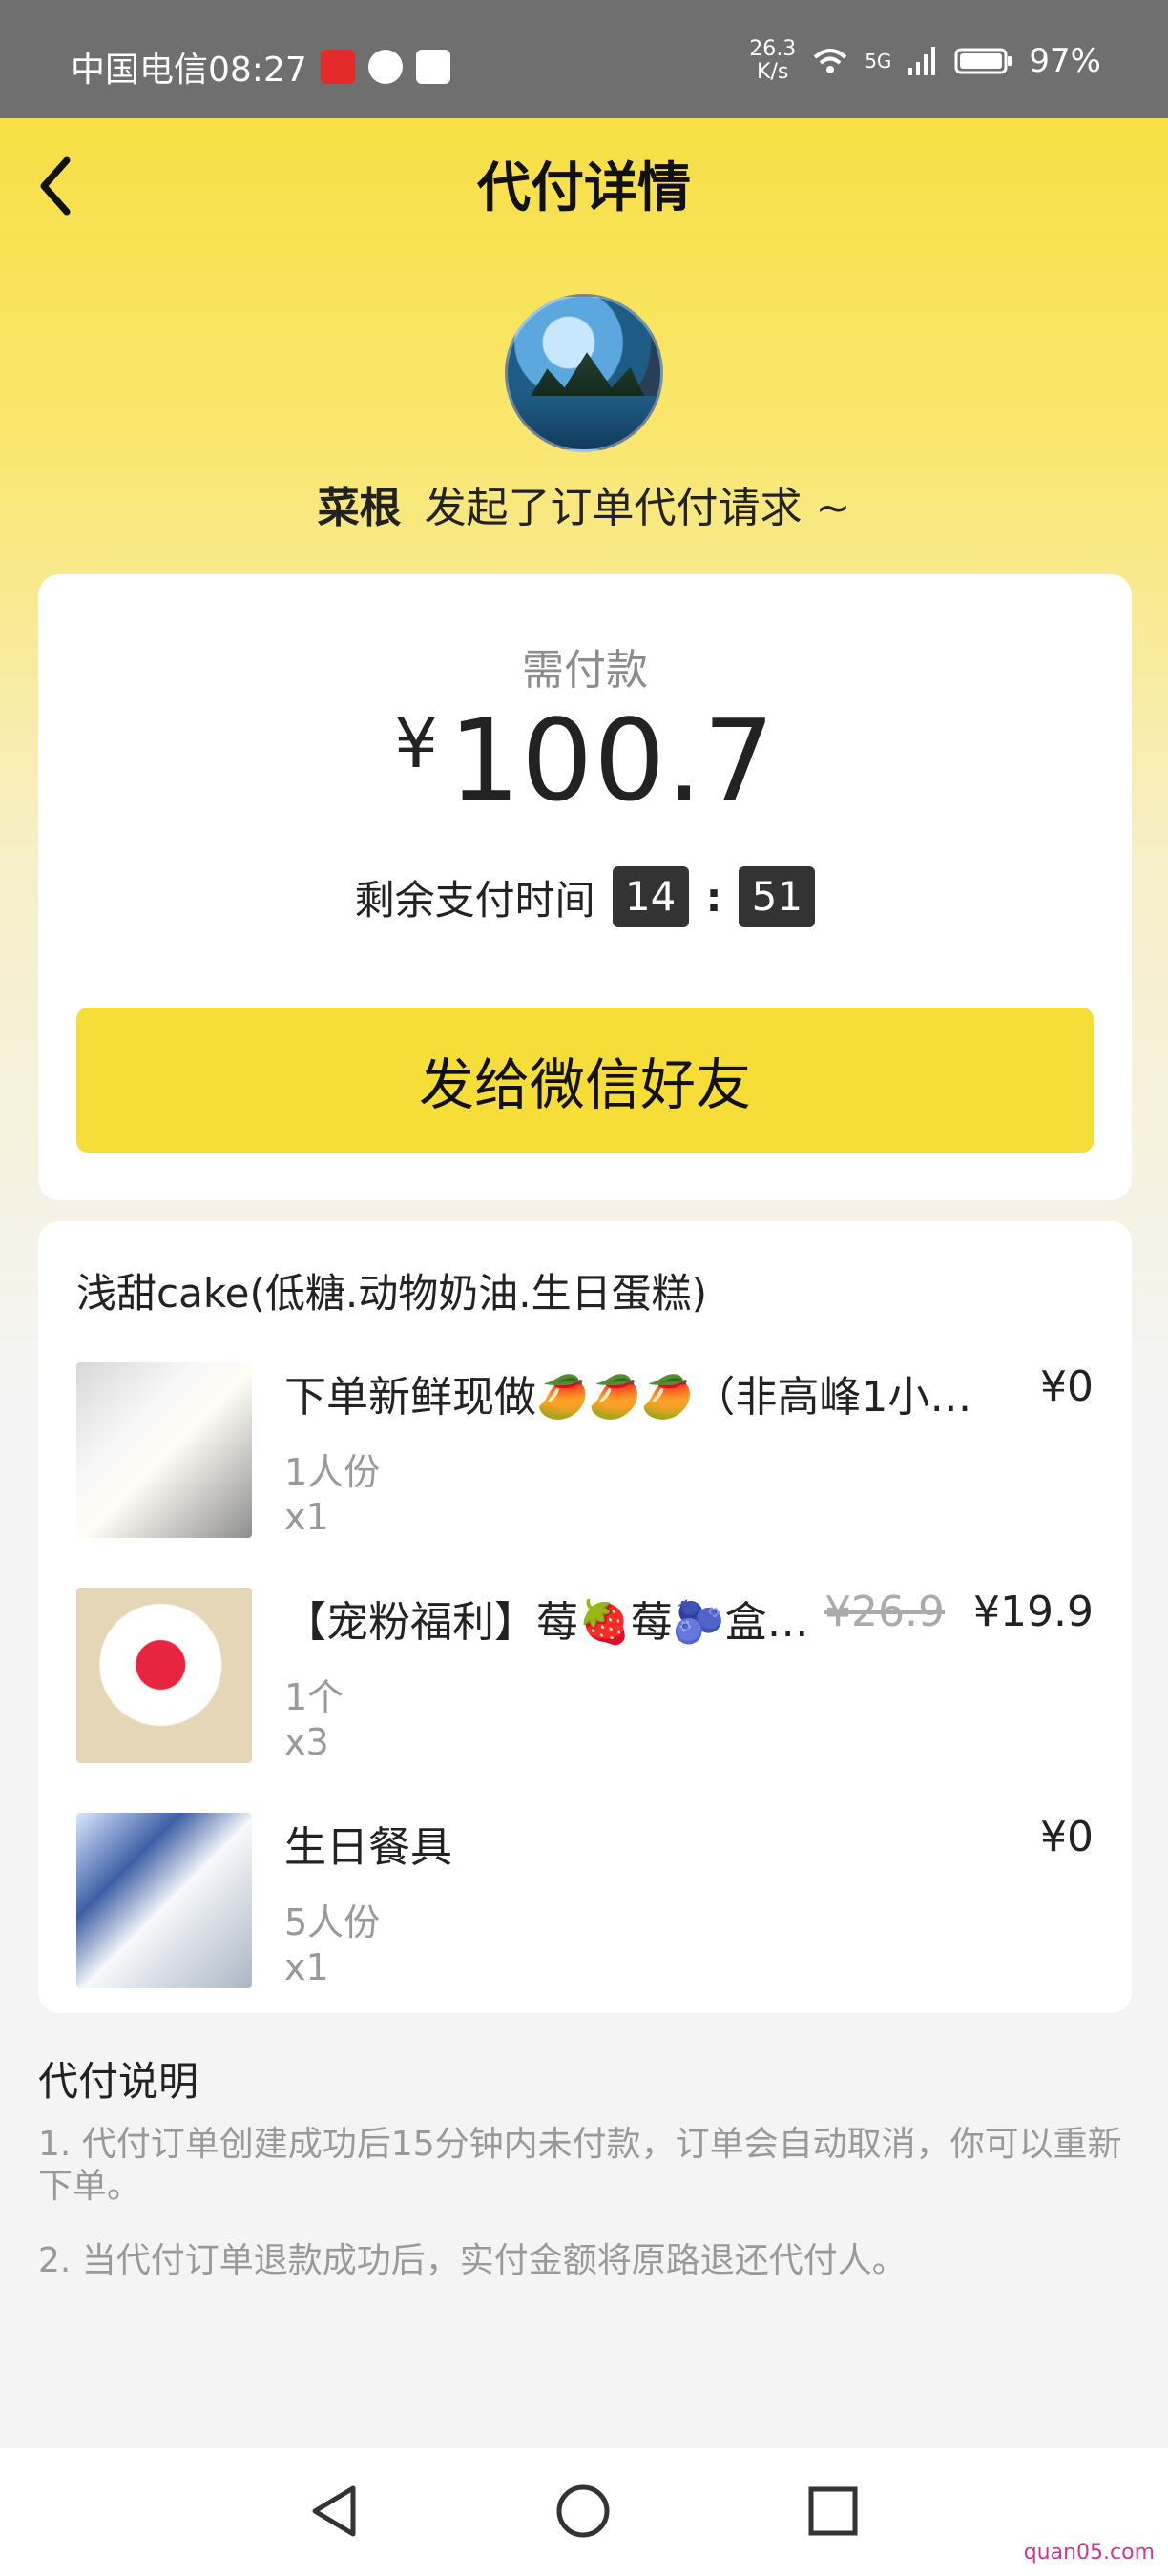 The image size is (1168, 2576). I want to click on speed-unit: K/s, so click(773, 72).